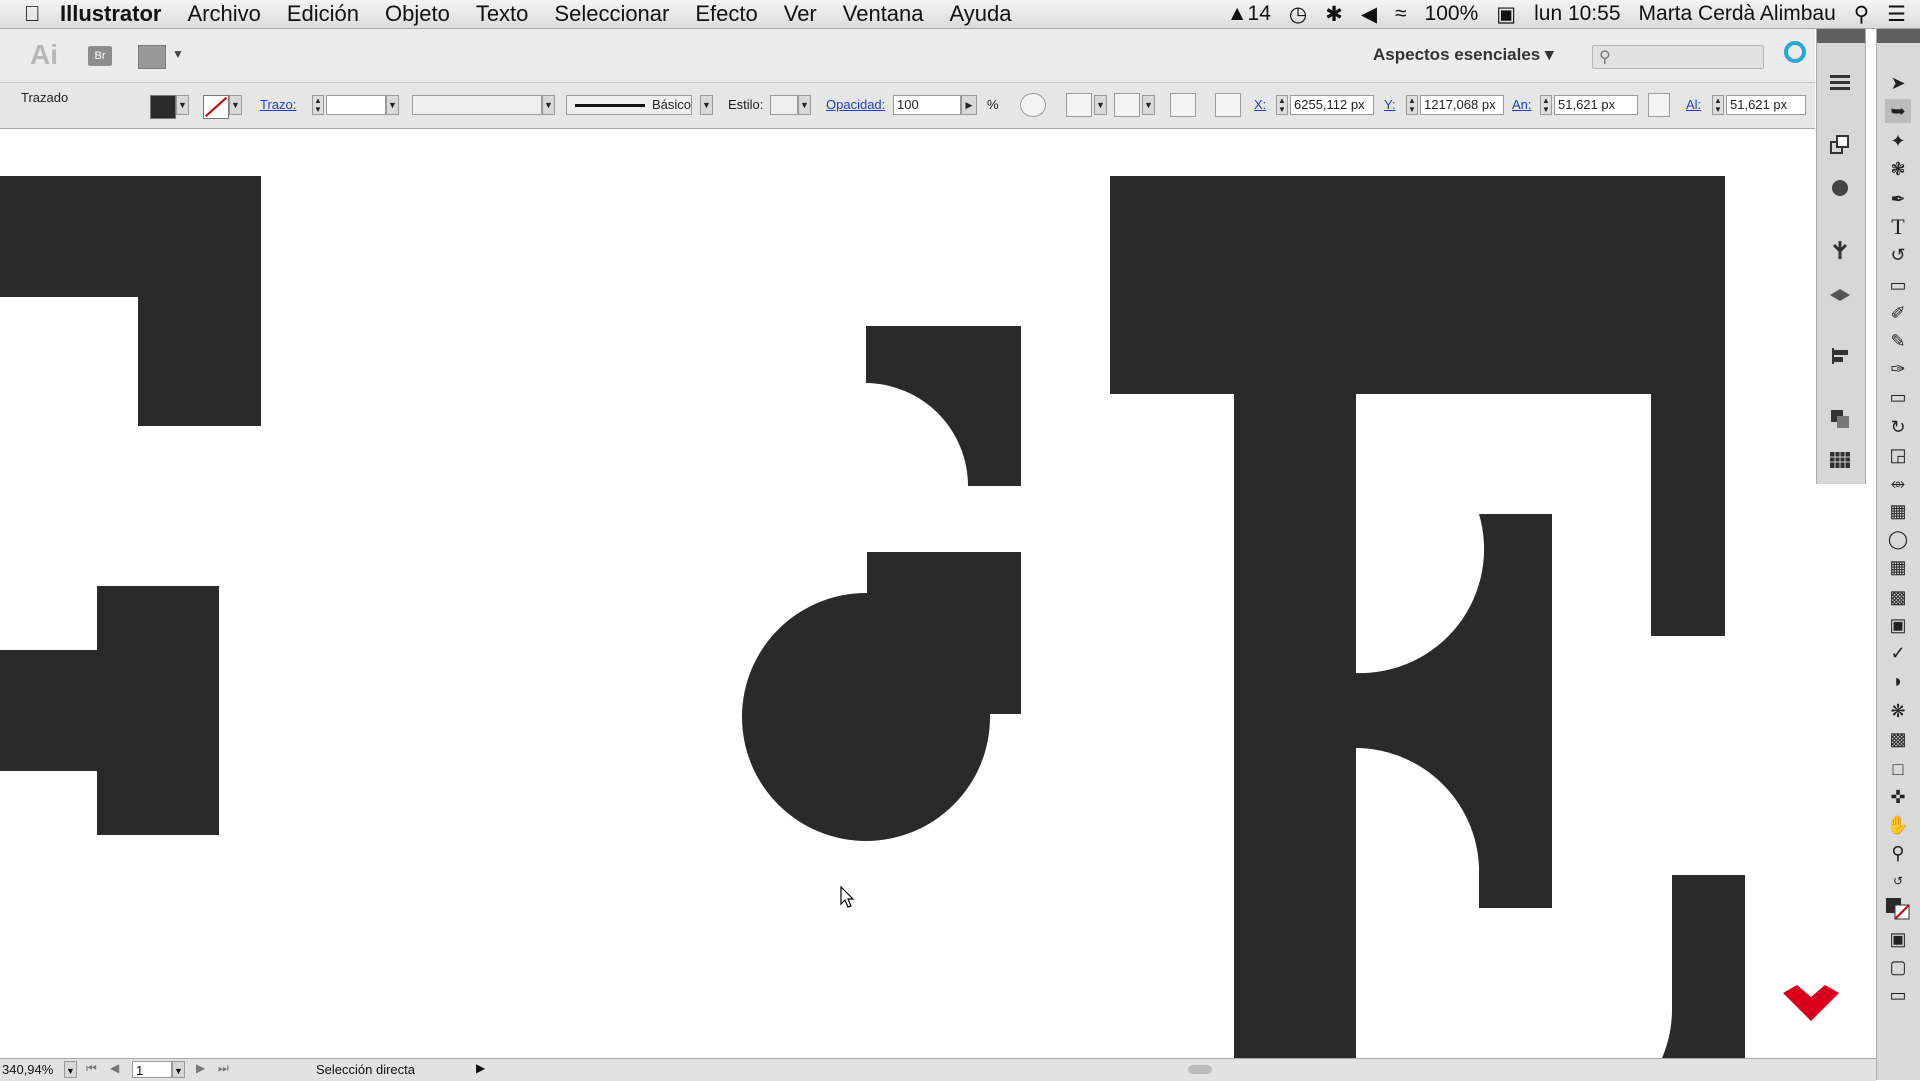 The width and height of the screenshot is (1920, 1081). I want to click on menu-archivo: Archivo, so click(223, 14).